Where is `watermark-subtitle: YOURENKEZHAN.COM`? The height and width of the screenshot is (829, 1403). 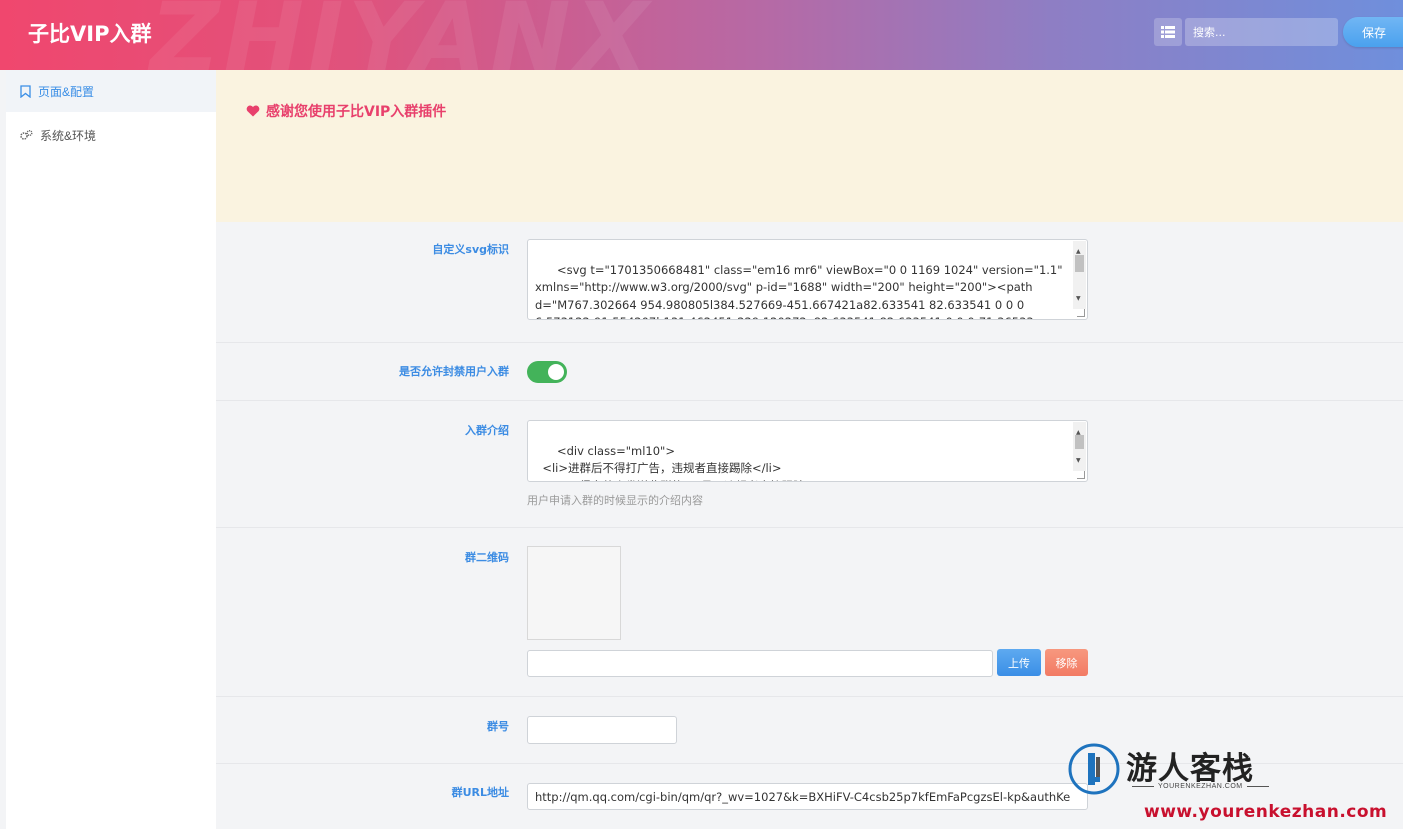 watermark-subtitle: YOURENKEZHAN.COM is located at coordinates (1200, 786).